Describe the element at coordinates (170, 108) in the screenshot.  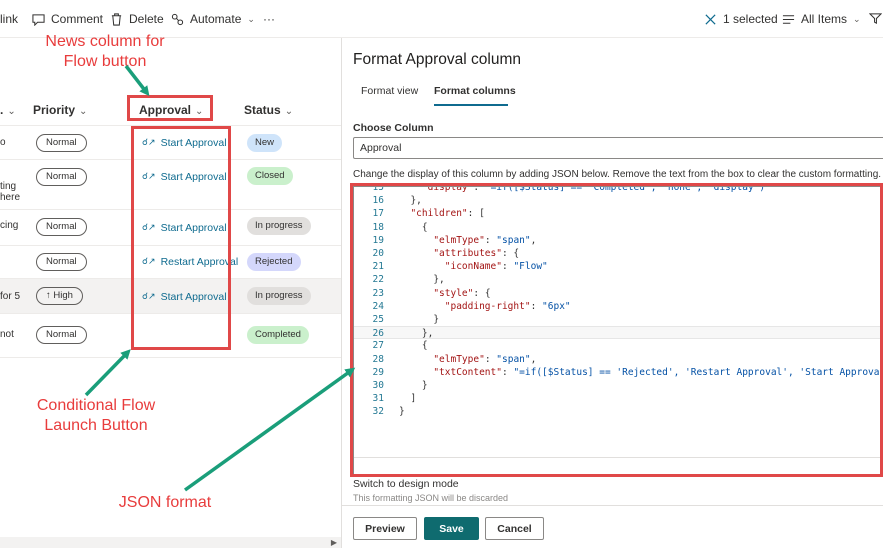
I see `approval-header-highlight` at that location.